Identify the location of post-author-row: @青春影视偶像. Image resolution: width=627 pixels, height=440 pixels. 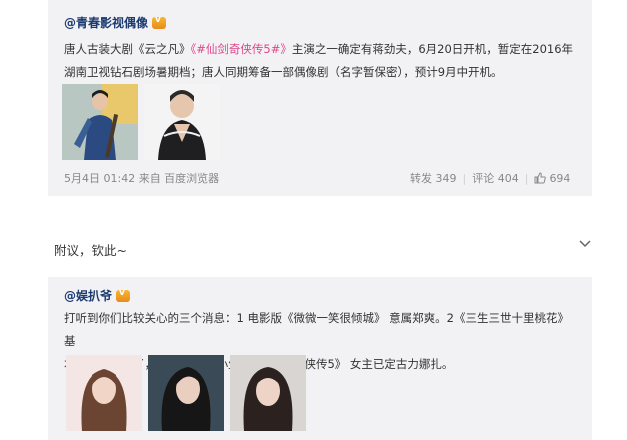
(115, 22).